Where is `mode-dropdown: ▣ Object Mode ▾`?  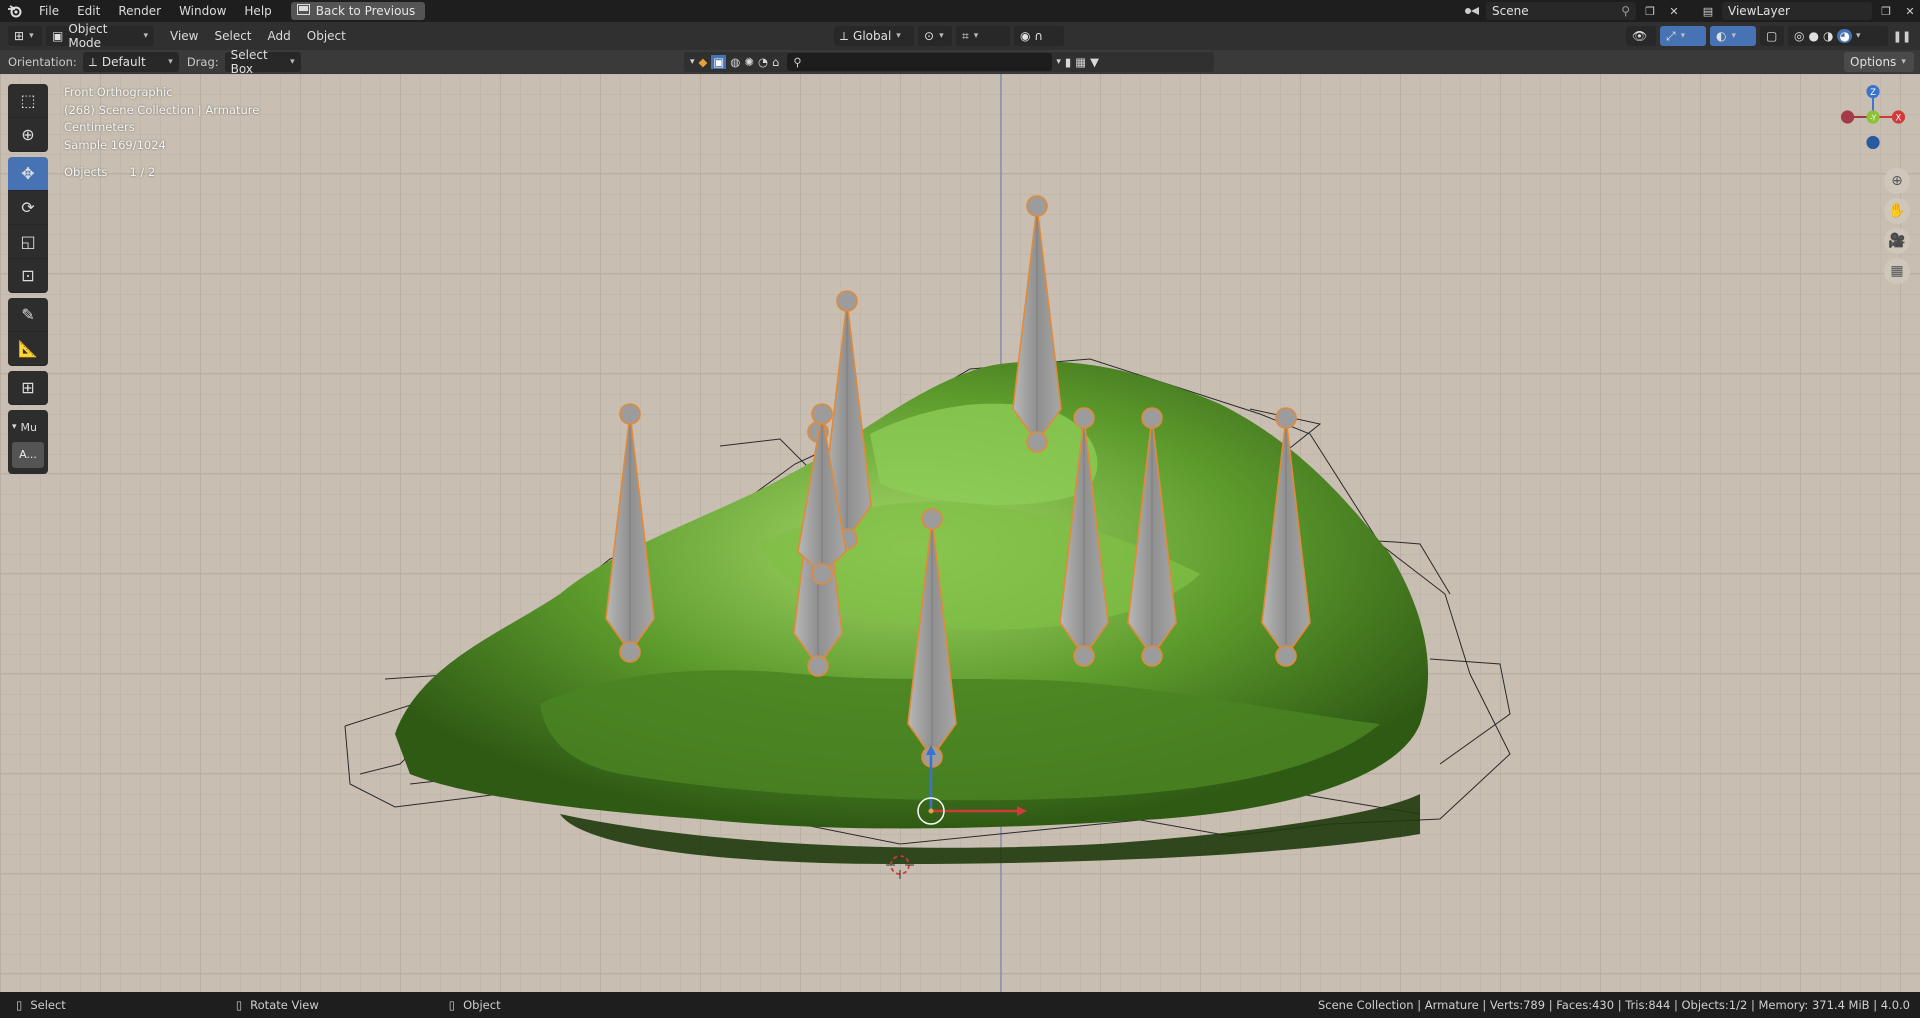 mode-dropdown: ▣ Object Mode ▾ is located at coordinates (100, 36).